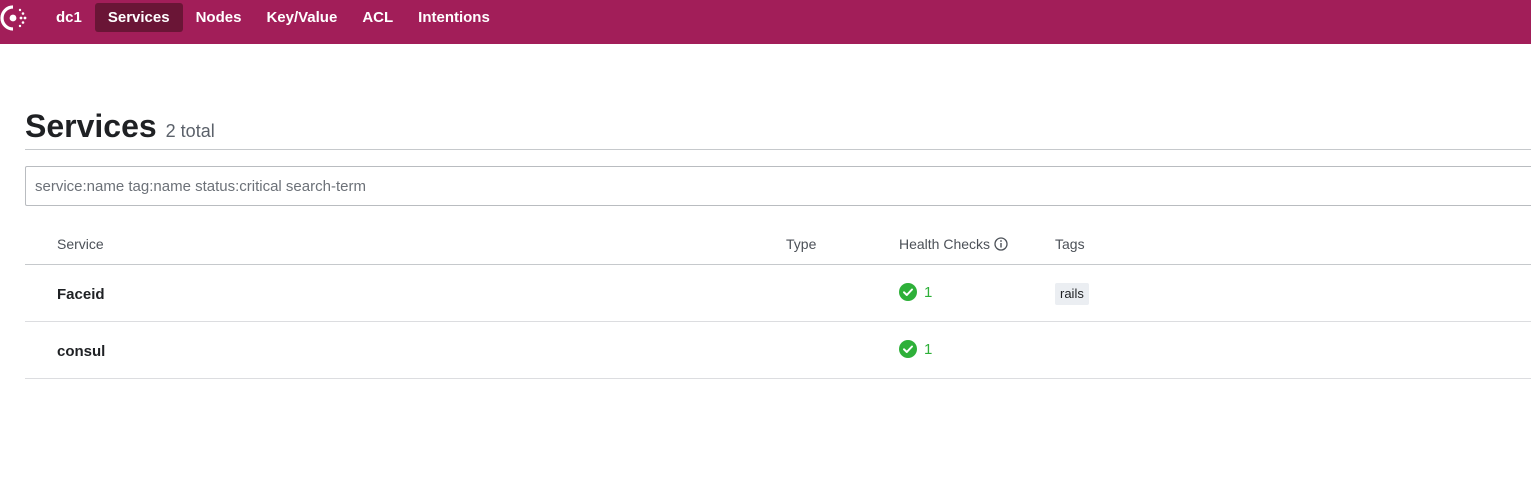 This screenshot has width=1531, height=496. What do you see at coordinates (778, 293) in the screenshot?
I see `table-row: Faceid 1 rails` at bounding box center [778, 293].